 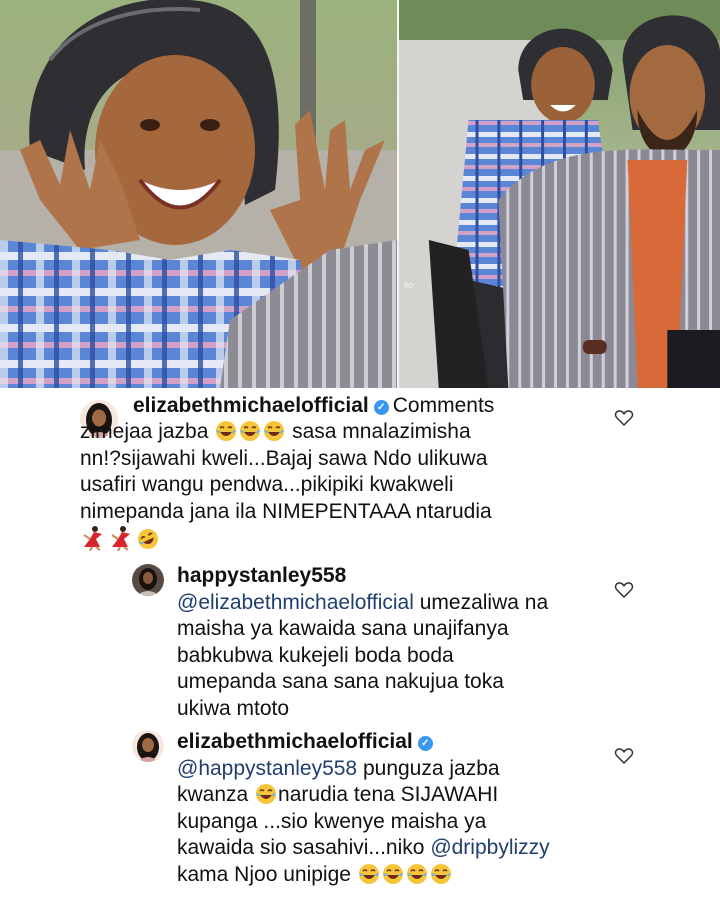 I want to click on comment-line: maisha ya kawaida sana unajifanya, so click(x=343, y=629).